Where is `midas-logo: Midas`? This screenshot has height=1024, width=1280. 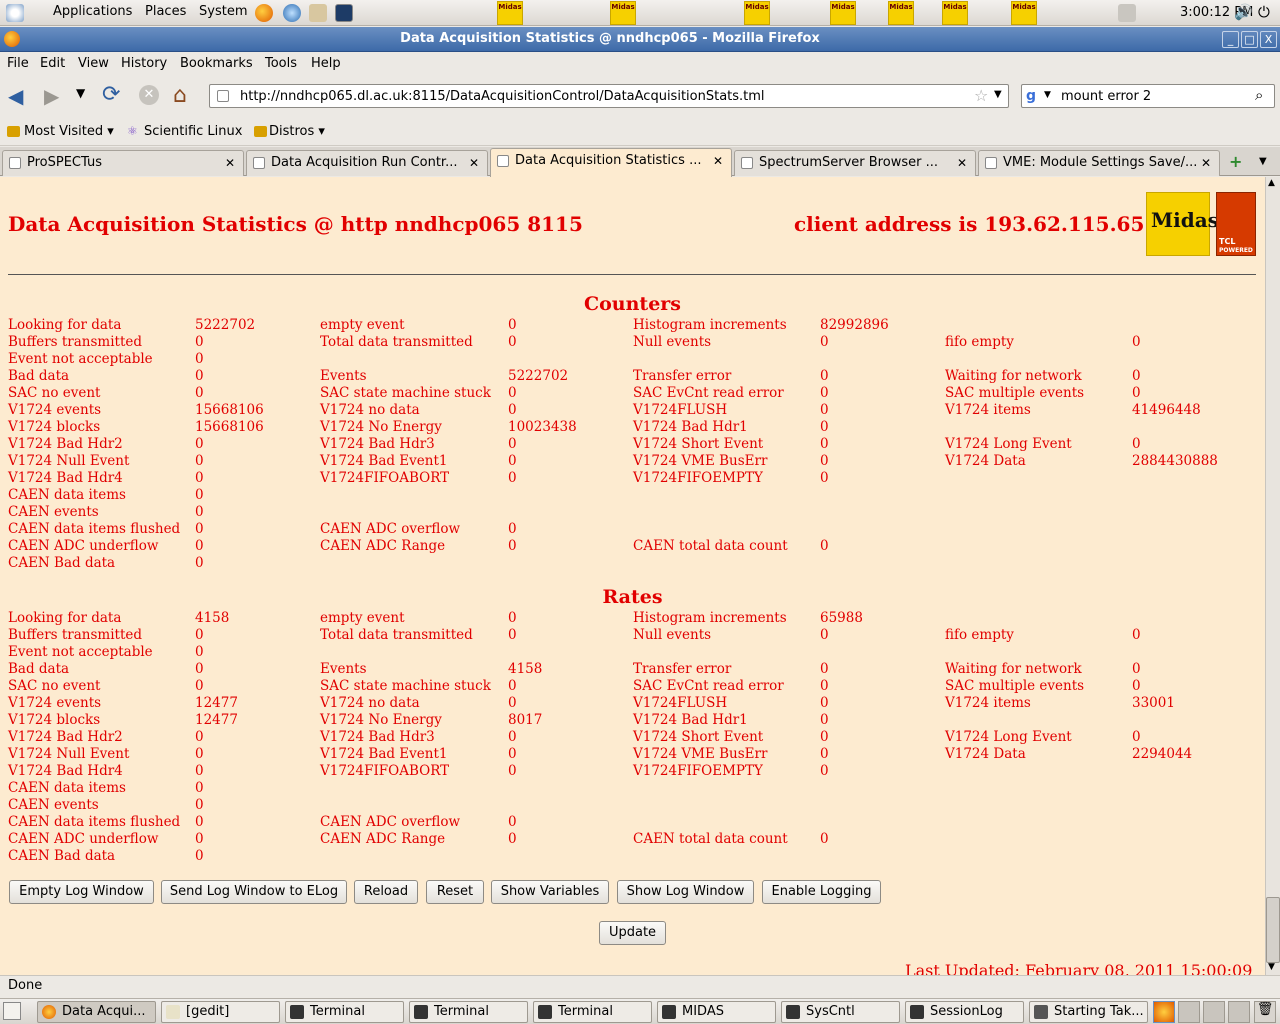 midas-logo: Midas is located at coordinates (1182, 224).